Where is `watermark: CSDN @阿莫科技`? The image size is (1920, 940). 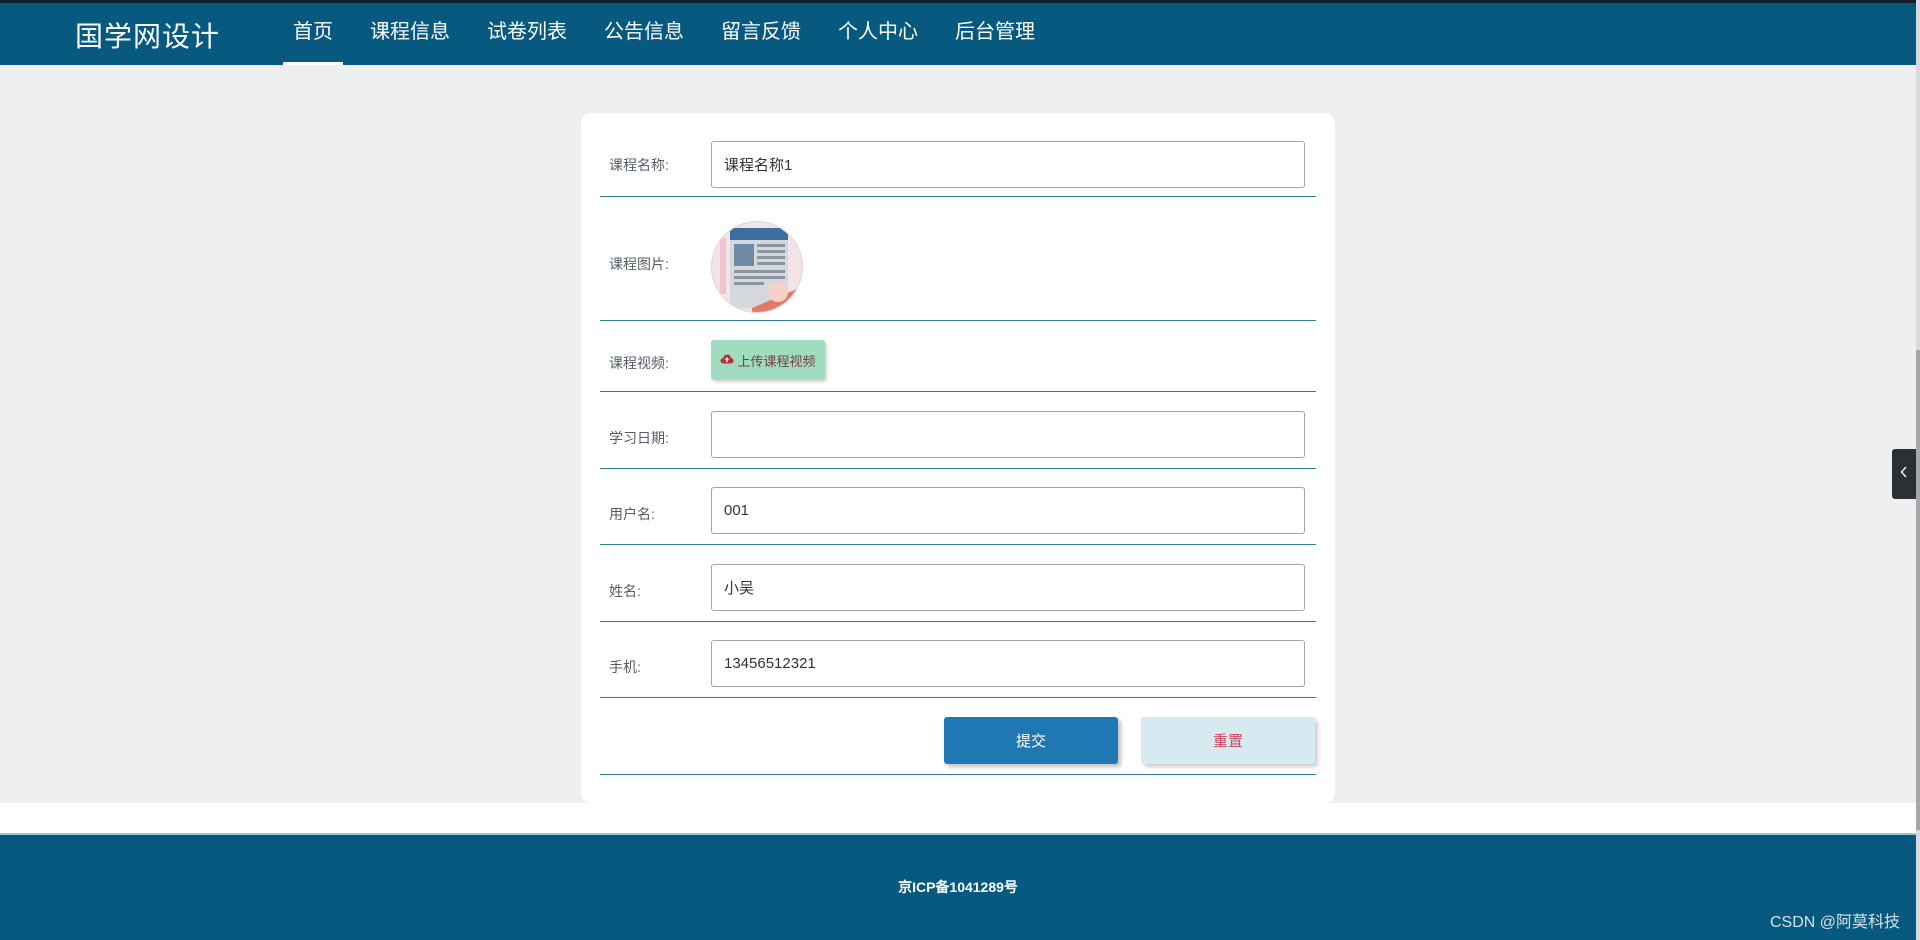
watermark: CSDN @阿莫科技 is located at coordinates (1834, 922).